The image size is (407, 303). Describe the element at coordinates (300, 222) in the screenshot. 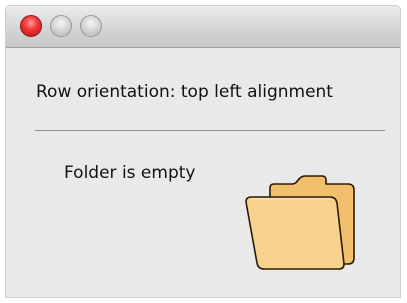

I see `folder-icon` at that location.